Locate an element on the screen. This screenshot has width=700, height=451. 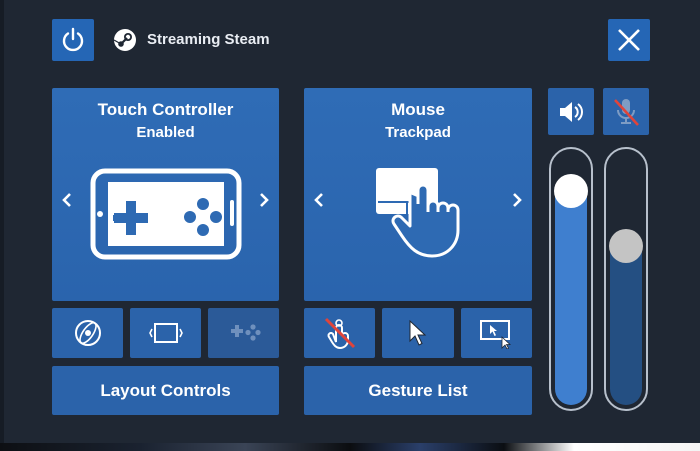
mic-muted-icon is located at coordinates (626, 112).